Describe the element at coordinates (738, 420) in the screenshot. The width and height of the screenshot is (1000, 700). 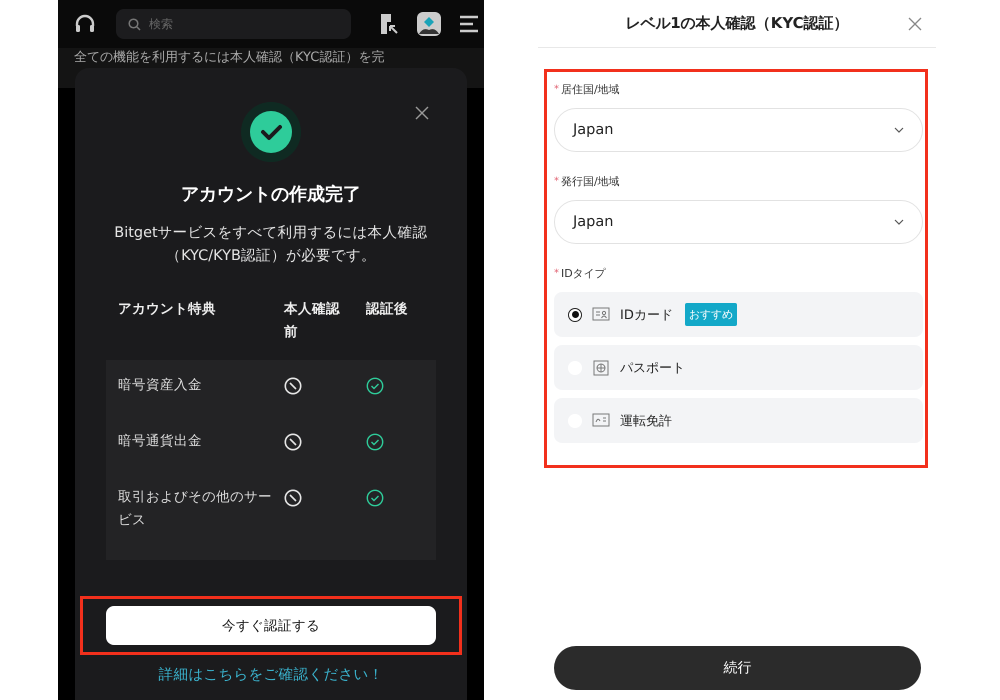
I see `id-type-option: 運転免許` at that location.